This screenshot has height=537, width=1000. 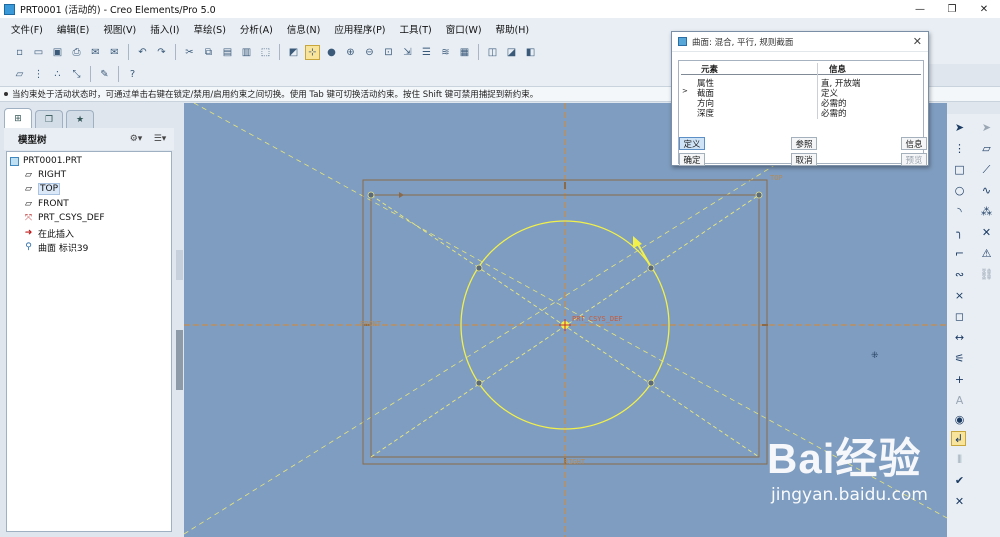 What do you see at coordinates (160, 138) in the screenshot?
I see `tree-show-icon: ☰▾` at bounding box center [160, 138].